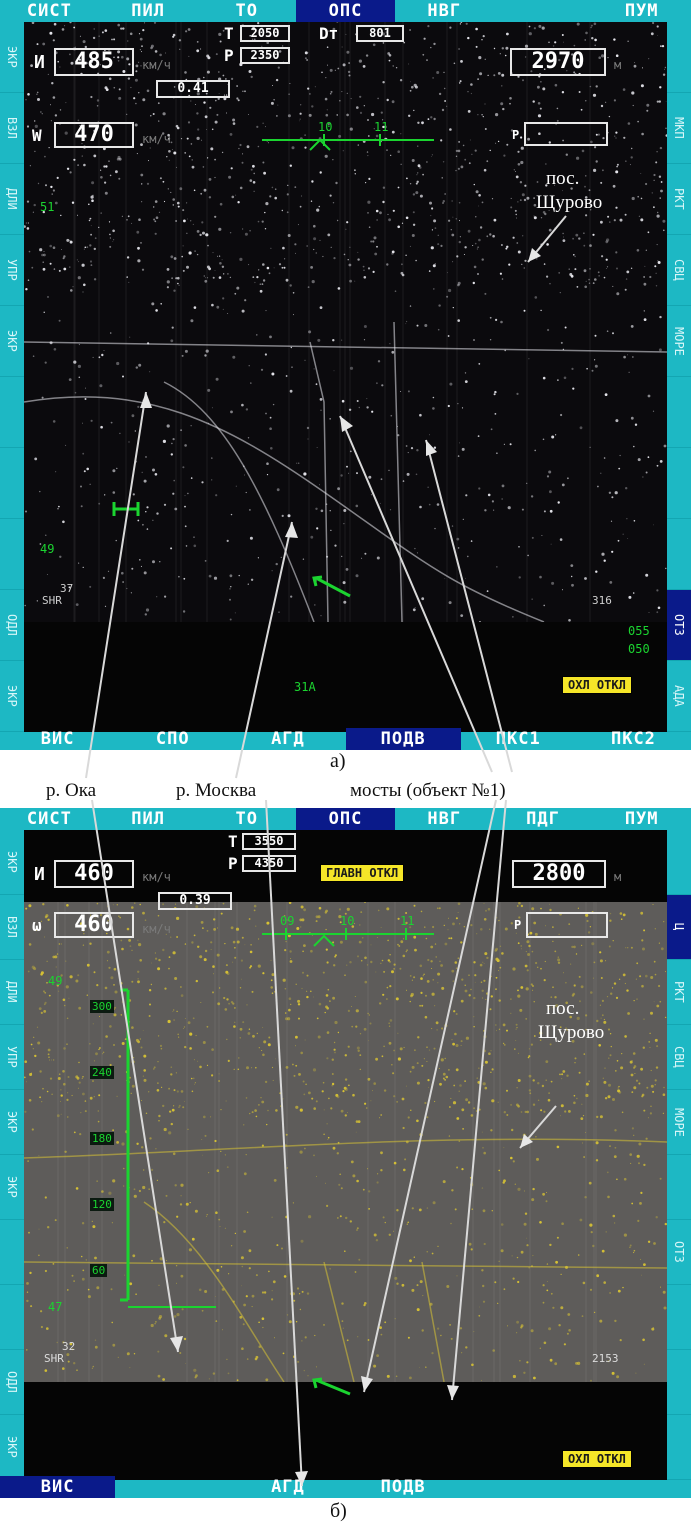  Describe the element at coordinates (679, 696) in the screenshot. I see `softkey-9: АДА` at that location.